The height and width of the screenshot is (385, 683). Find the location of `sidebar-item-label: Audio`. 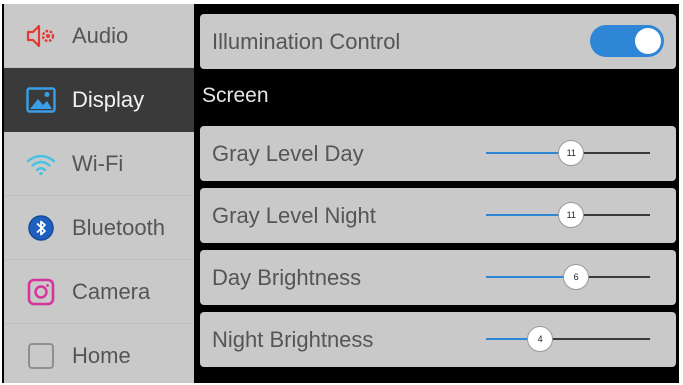

sidebar-item-label: Audio is located at coordinates (100, 35).